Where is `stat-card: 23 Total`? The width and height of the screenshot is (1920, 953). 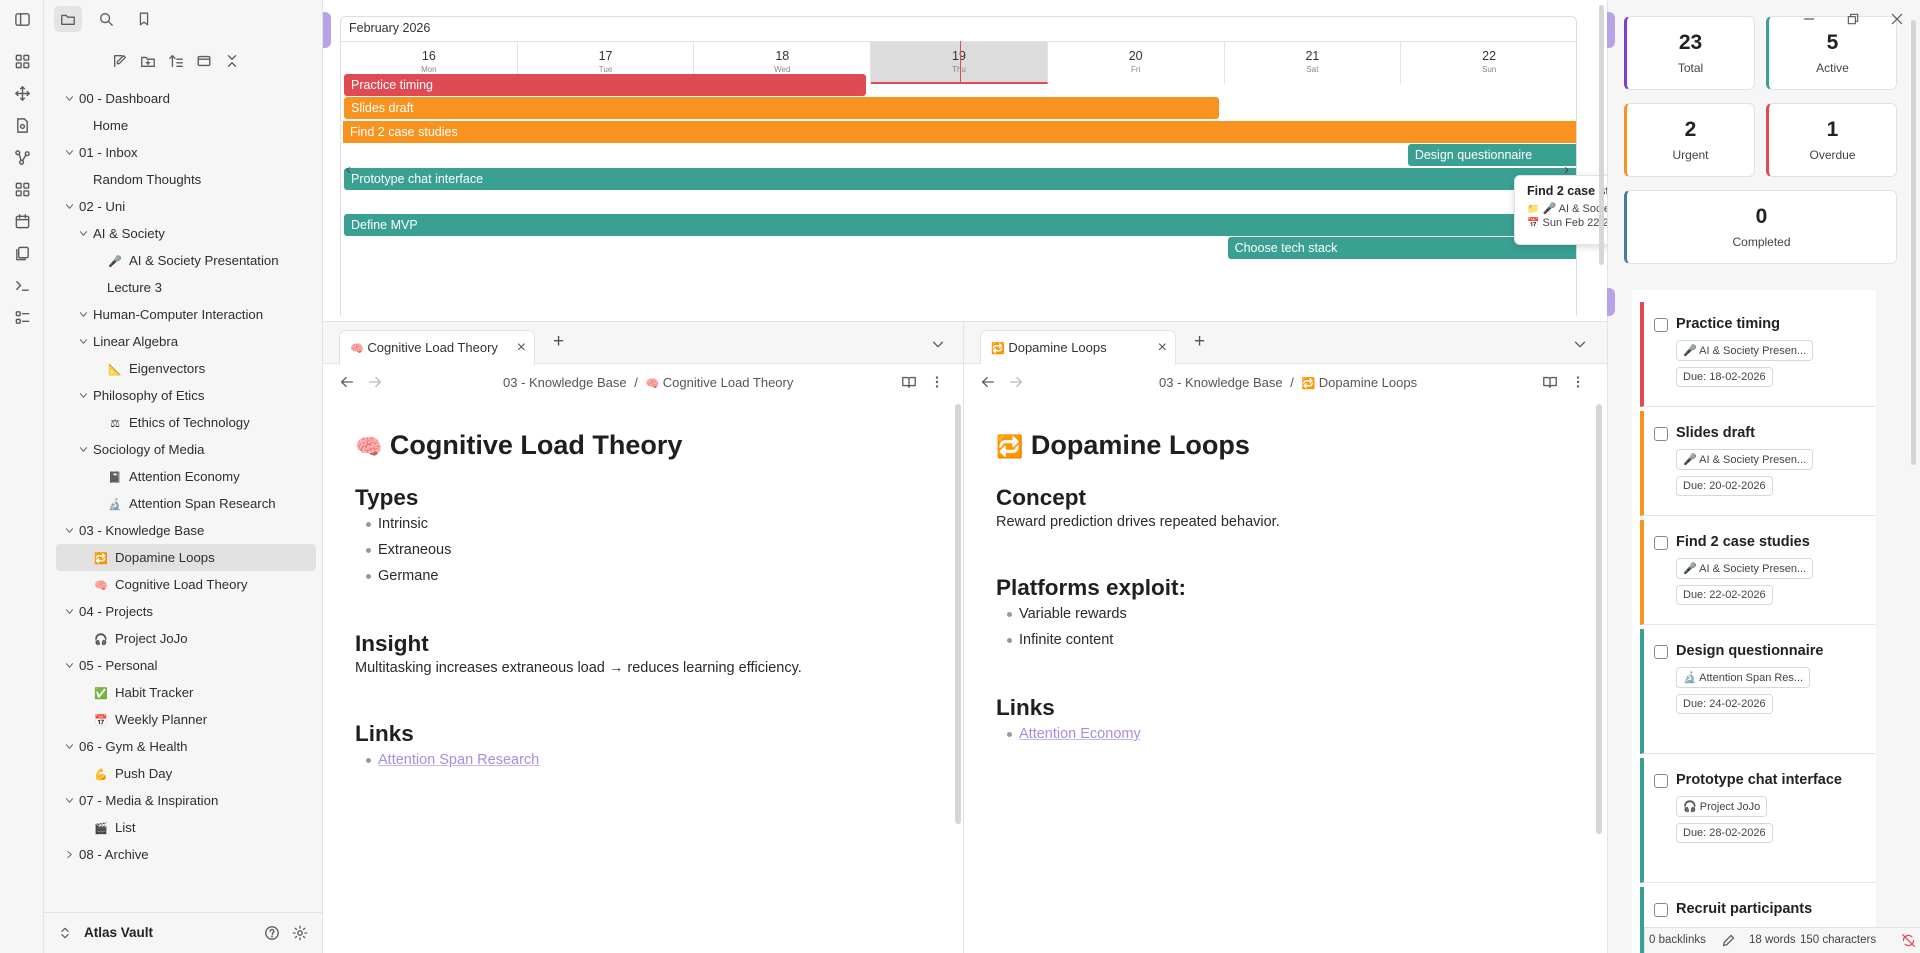 stat-card: 23 Total is located at coordinates (1689, 53).